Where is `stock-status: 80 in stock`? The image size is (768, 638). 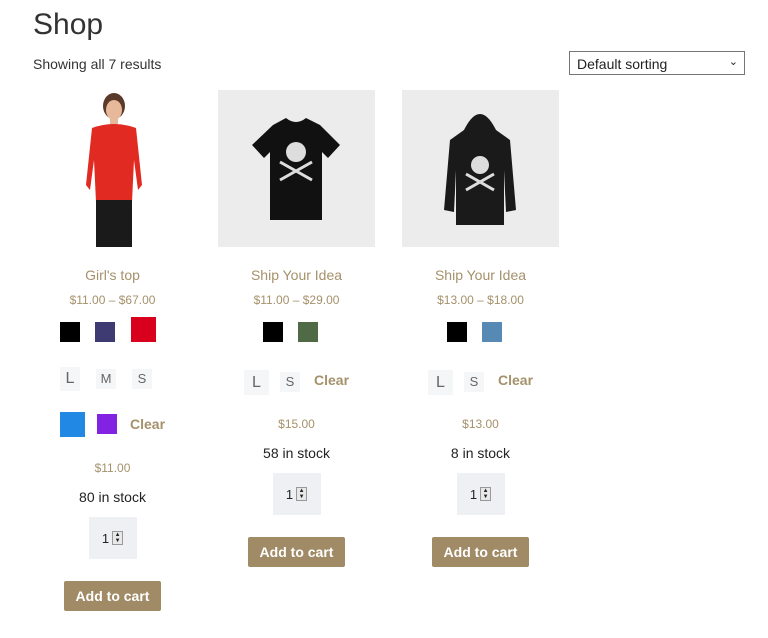
stock-status: 80 in stock is located at coordinates (112, 497).